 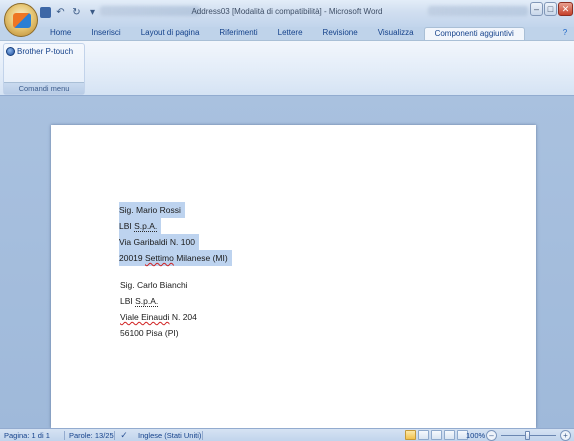 I want to click on address-line: Via Garibaldi N. 100, so click(x=159, y=242).